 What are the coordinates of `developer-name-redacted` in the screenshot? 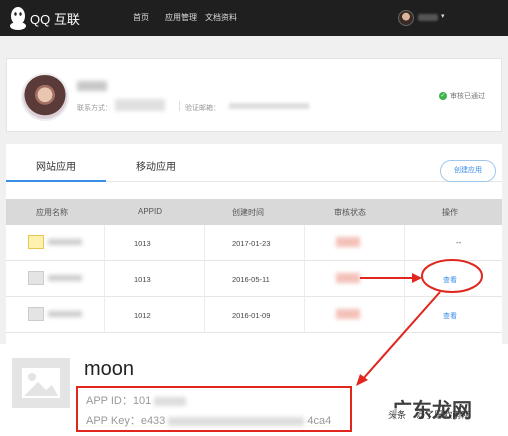 It's located at (92, 86).